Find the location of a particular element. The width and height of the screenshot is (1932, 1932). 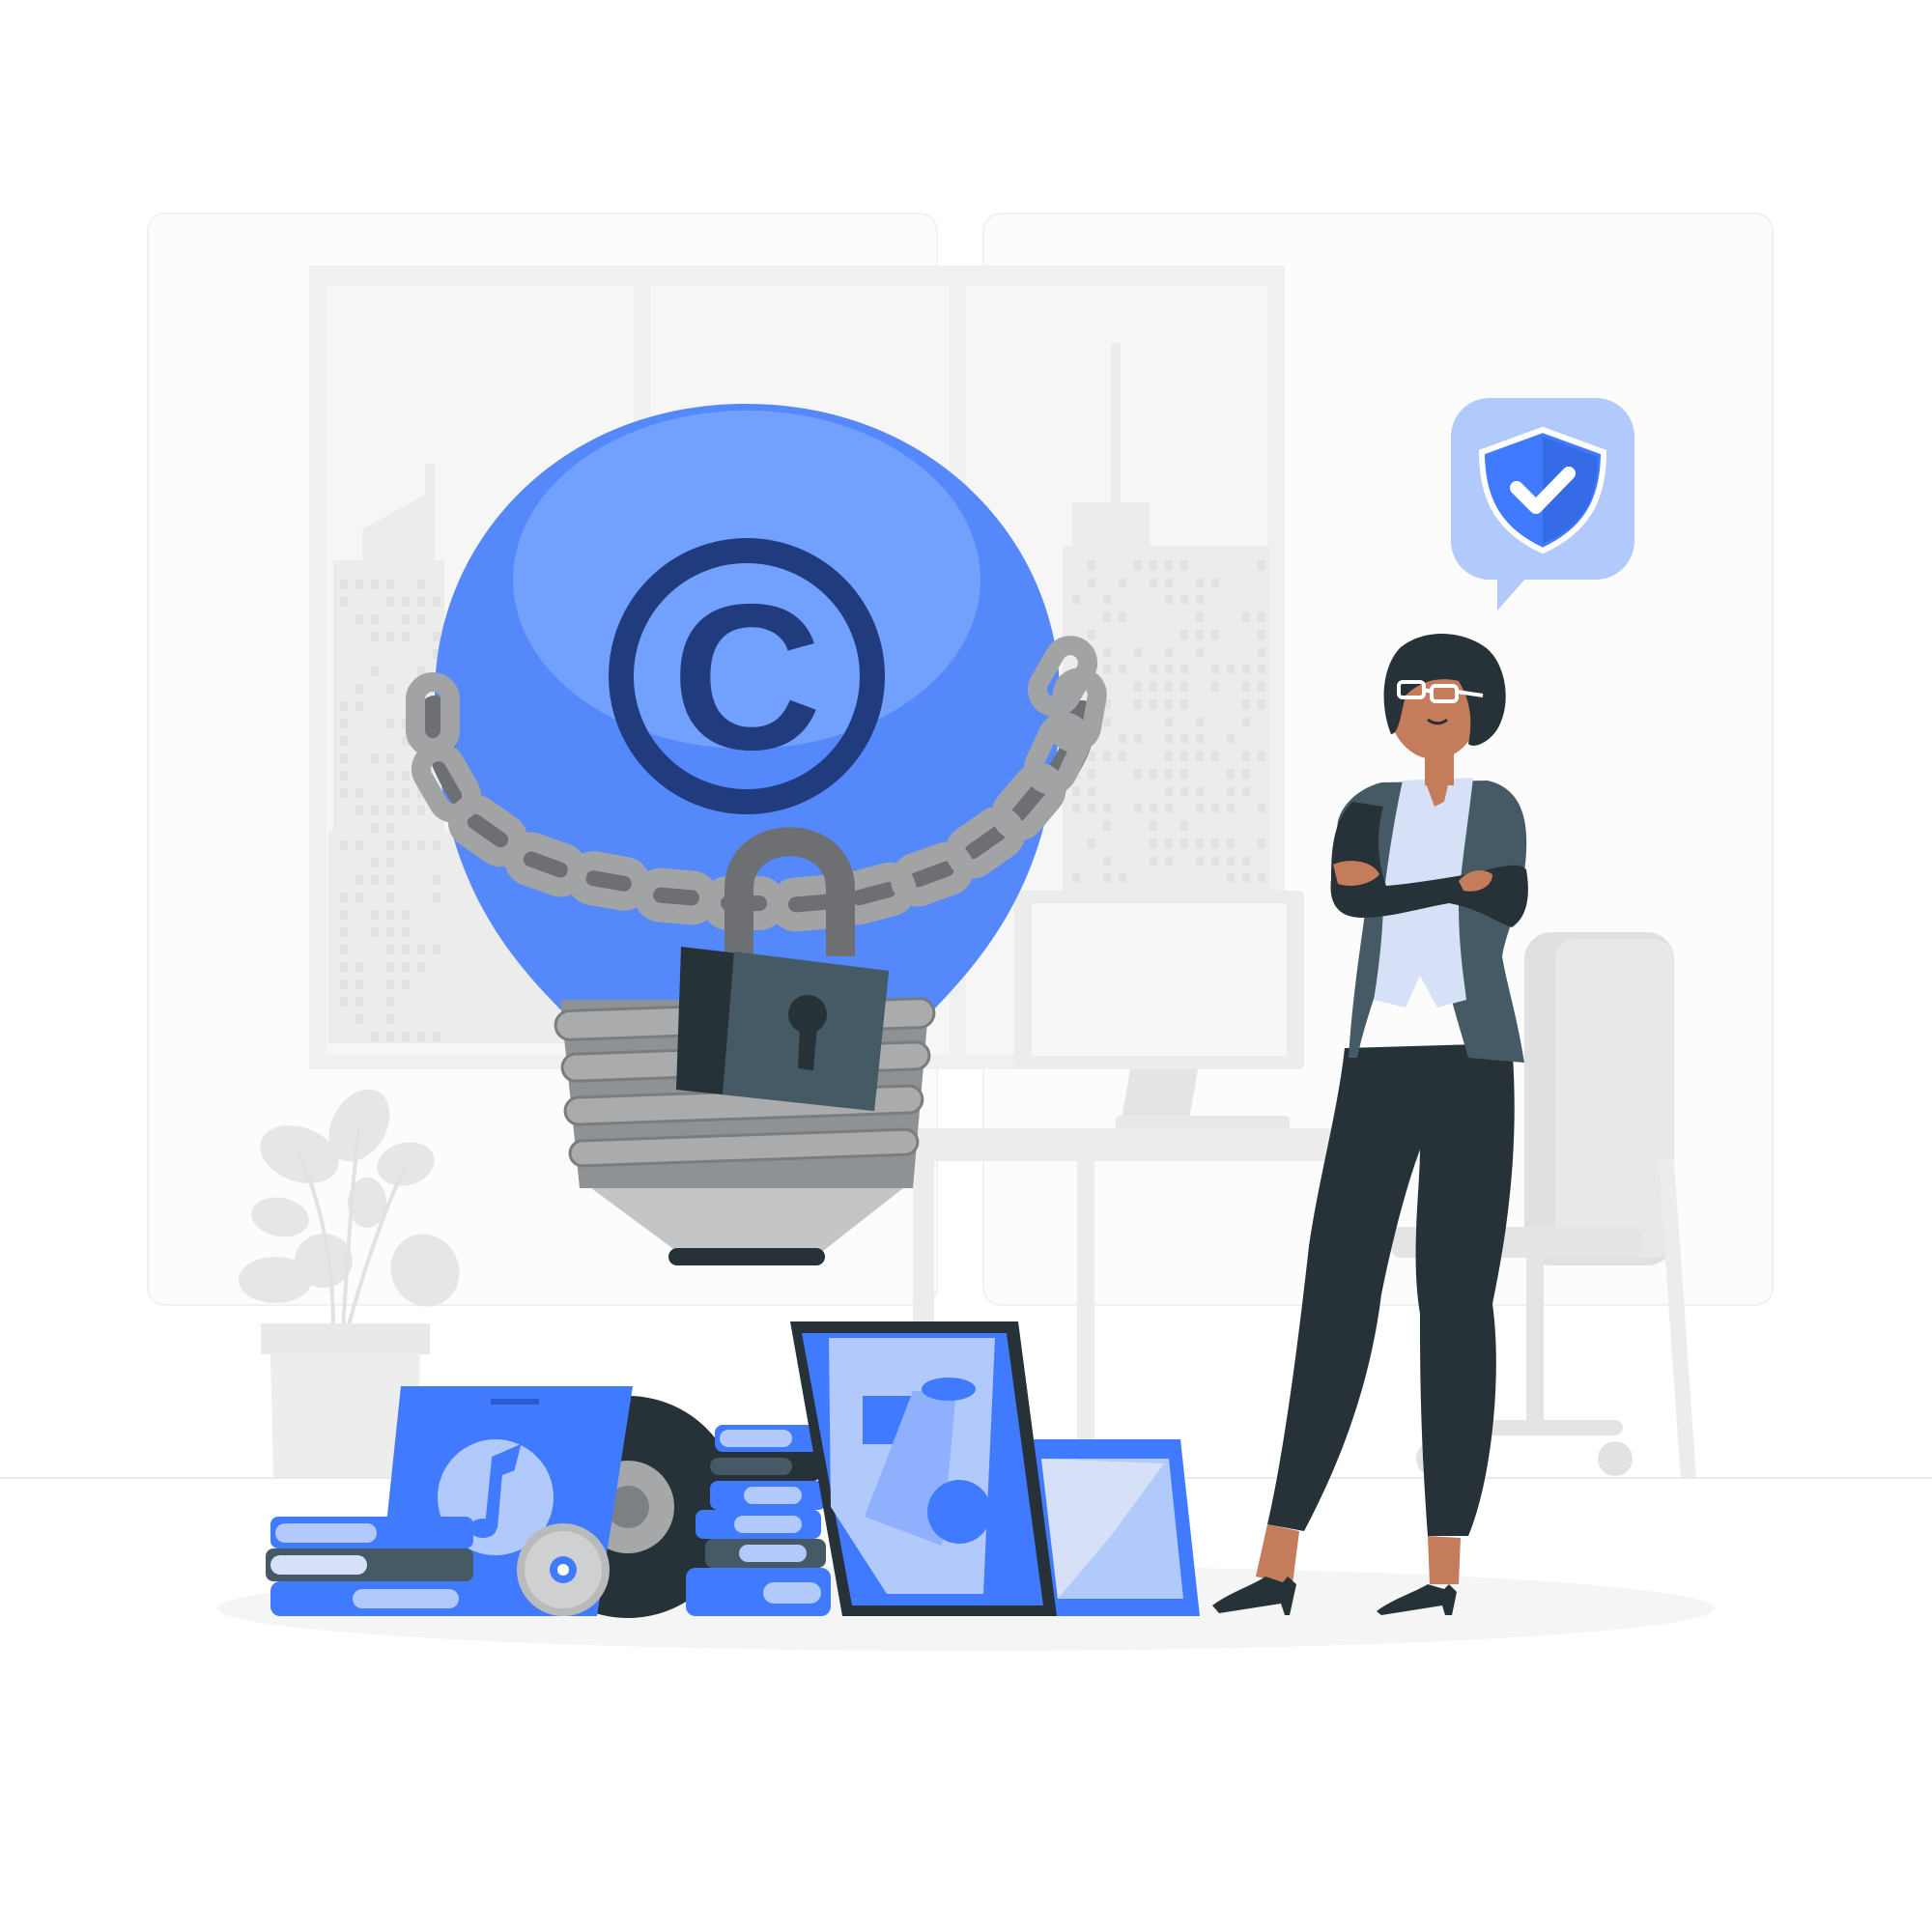

plant-pot-rim is located at coordinates (345, 1338).